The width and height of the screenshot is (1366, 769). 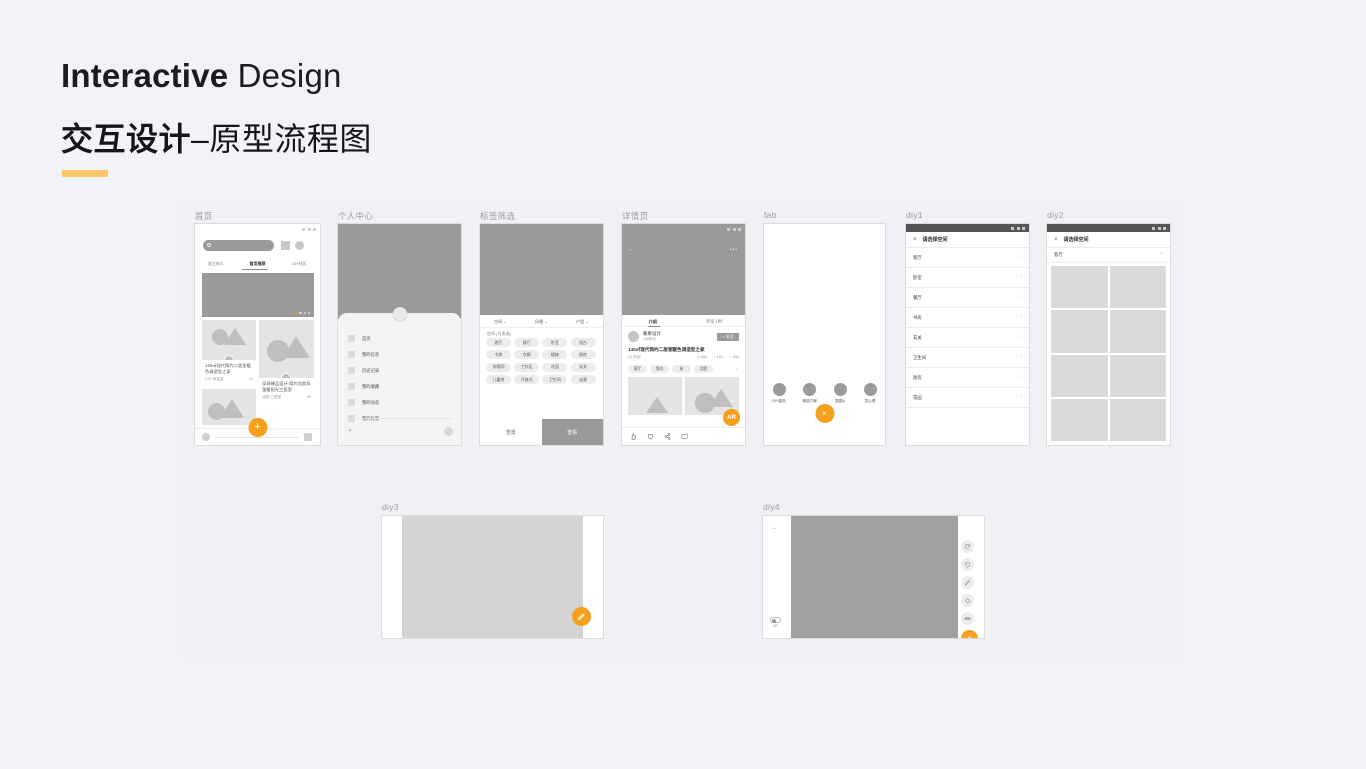 What do you see at coordinates (299, 263) in the screenshot?
I see `tab-diy-community: DIY社区` at bounding box center [299, 263].